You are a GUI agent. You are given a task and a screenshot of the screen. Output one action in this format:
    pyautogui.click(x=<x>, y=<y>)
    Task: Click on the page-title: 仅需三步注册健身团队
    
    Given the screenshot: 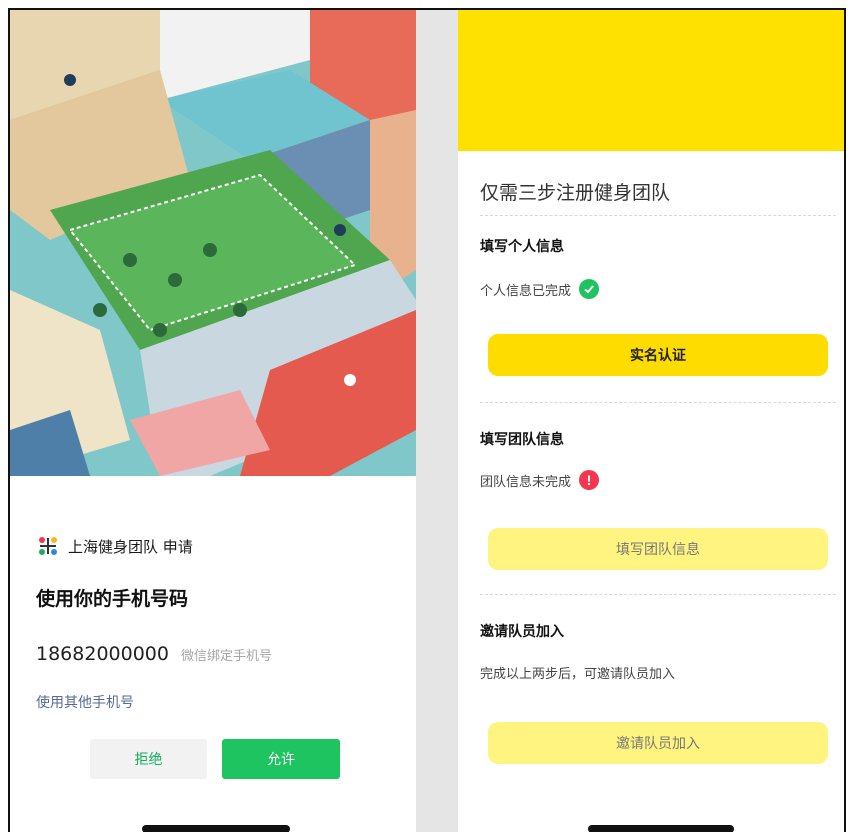 What is the action you would take?
    pyautogui.click(x=575, y=193)
    